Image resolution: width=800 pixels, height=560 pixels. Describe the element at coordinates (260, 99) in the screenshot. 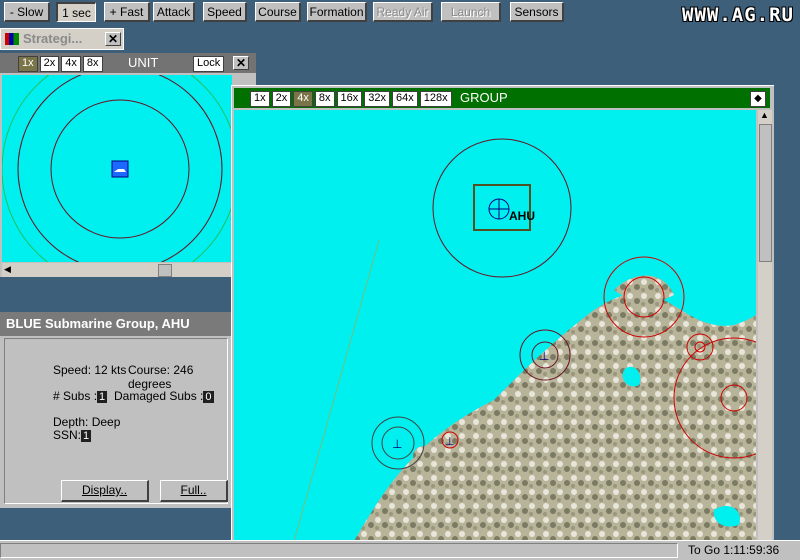

I see `group-zoom-1x: 1x` at that location.